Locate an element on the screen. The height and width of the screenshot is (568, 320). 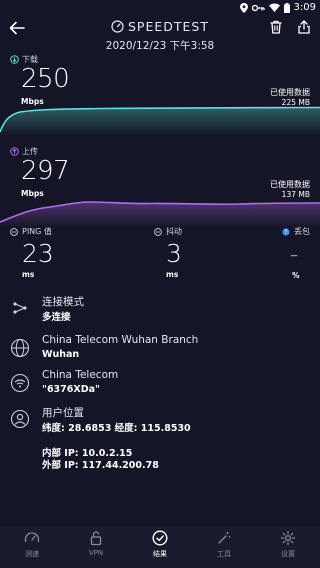
upload-data-used-label: 已使用数据 is located at coordinates (290, 184).